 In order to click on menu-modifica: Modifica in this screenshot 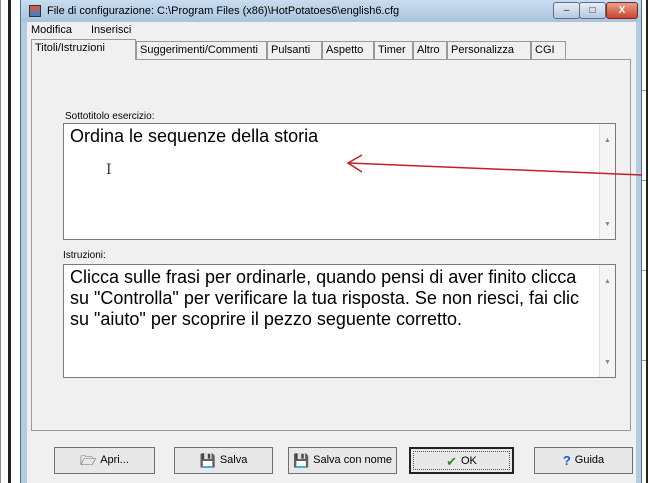, I will do `click(51, 30)`.